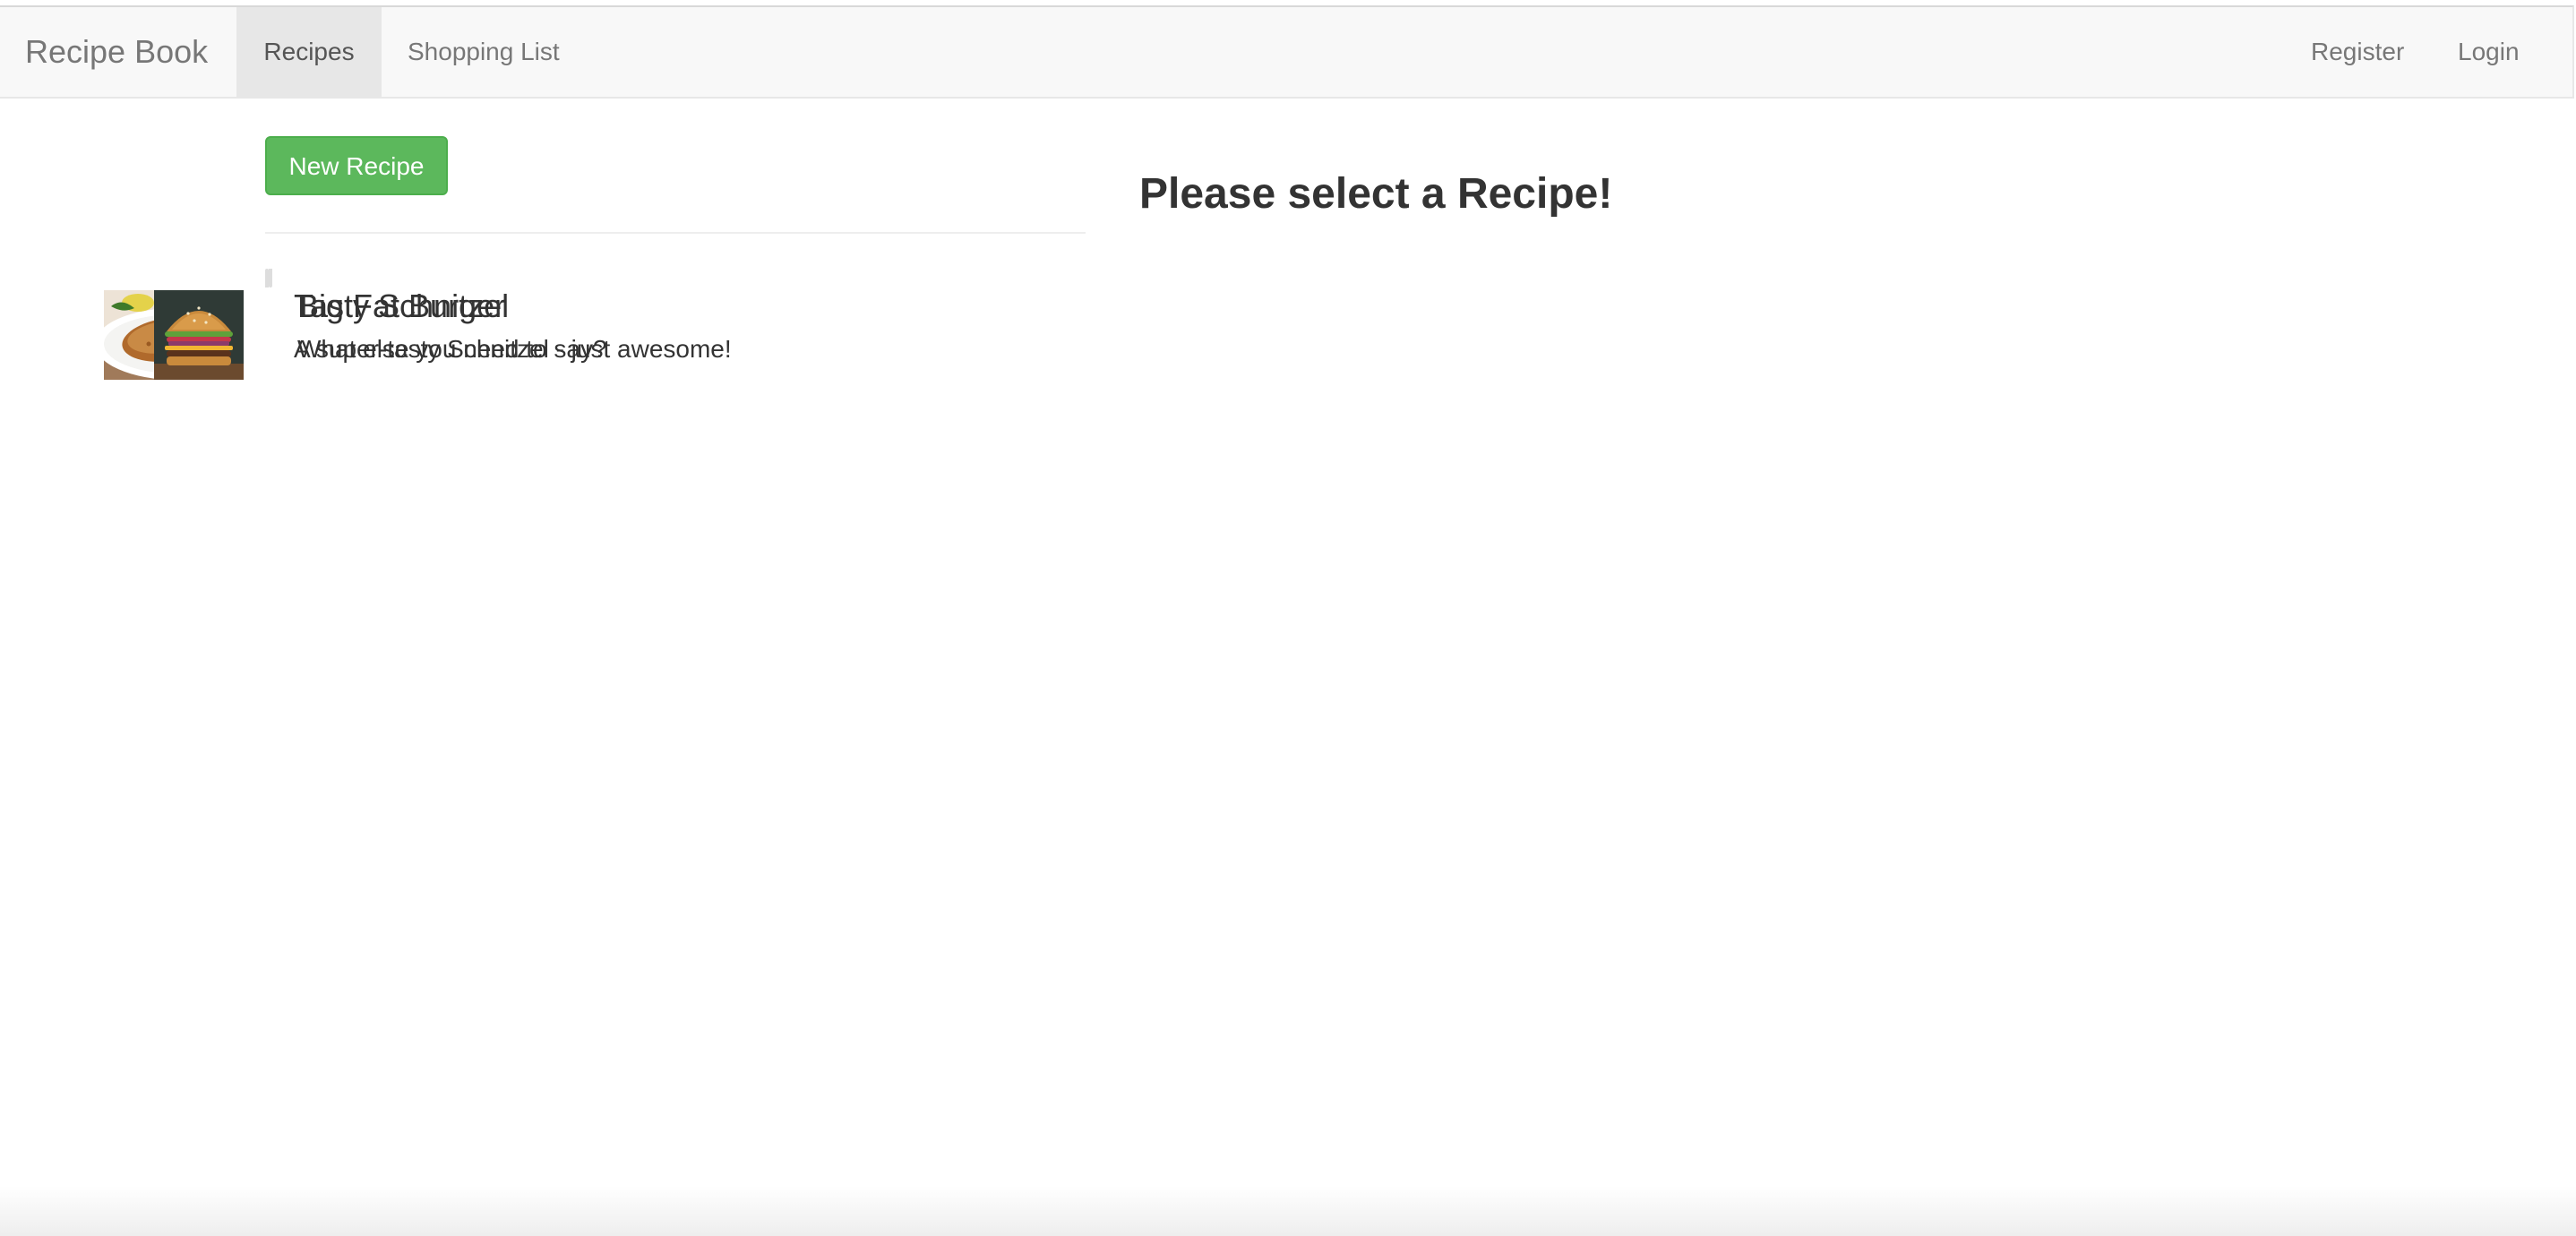 This screenshot has height=1236, width=2576. Describe the element at coordinates (1288, 1211) in the screenshot. I see `window-bottom-shadow` at that location.